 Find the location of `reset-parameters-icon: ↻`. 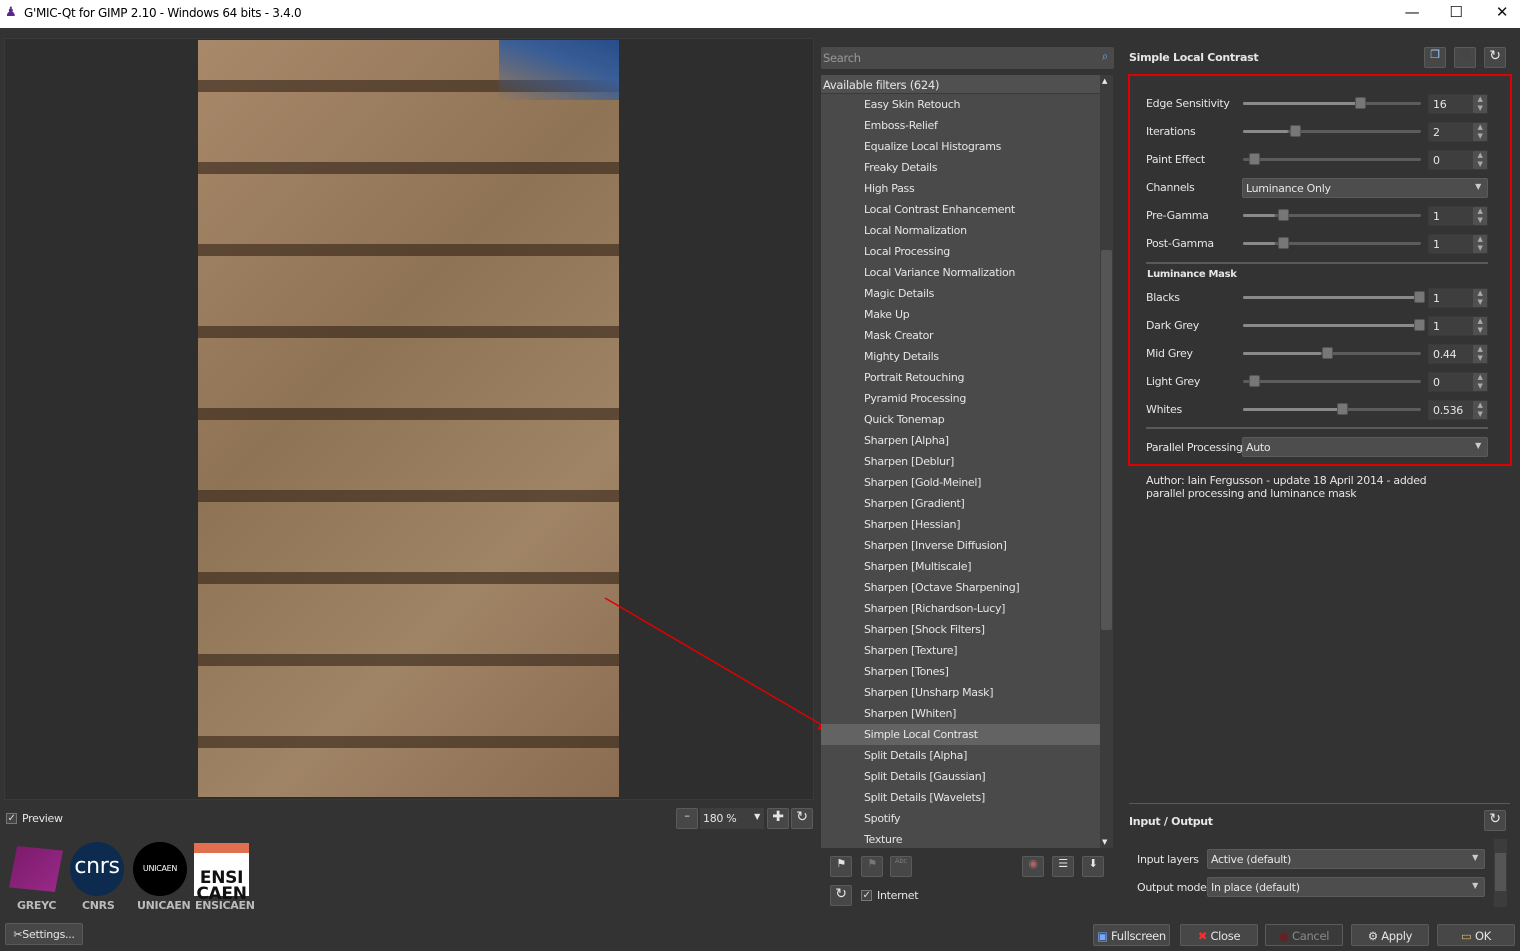

reset-parameters-icon: ↻ is located at coordinates (1495, 57).